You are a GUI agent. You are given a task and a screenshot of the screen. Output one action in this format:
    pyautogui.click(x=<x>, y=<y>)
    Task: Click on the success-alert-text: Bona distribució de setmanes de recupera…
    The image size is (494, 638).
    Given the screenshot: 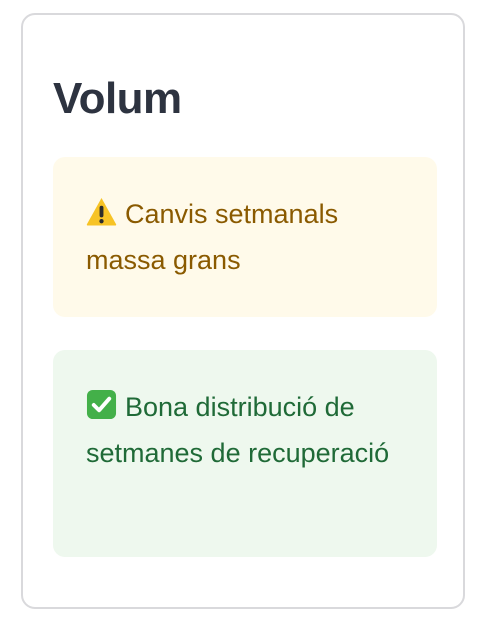 What is the action you would take?
    pyautogui.click(x=238, y=430)
    